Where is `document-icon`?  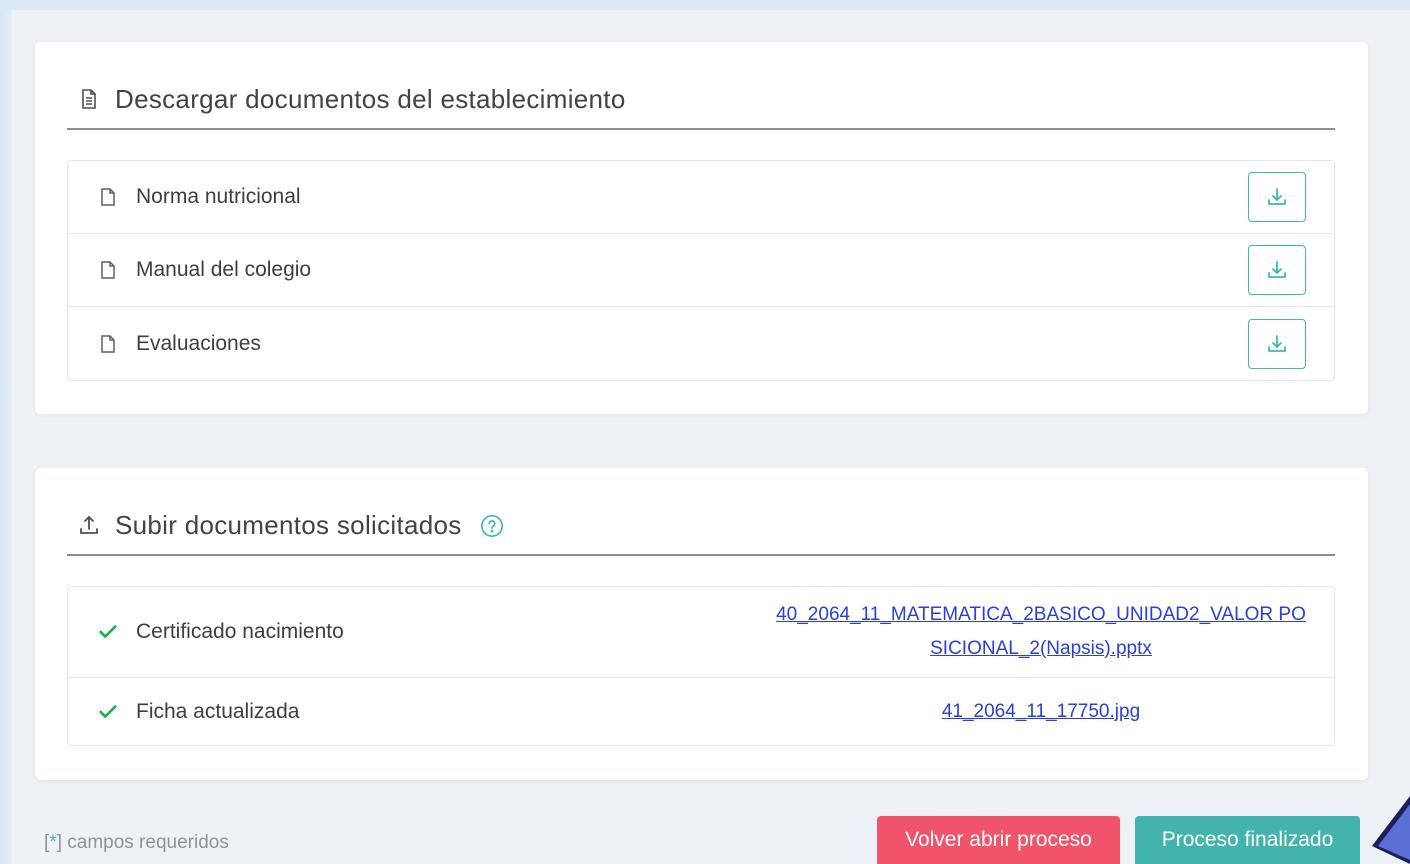 document-icon is located at coordinates (89, 99).